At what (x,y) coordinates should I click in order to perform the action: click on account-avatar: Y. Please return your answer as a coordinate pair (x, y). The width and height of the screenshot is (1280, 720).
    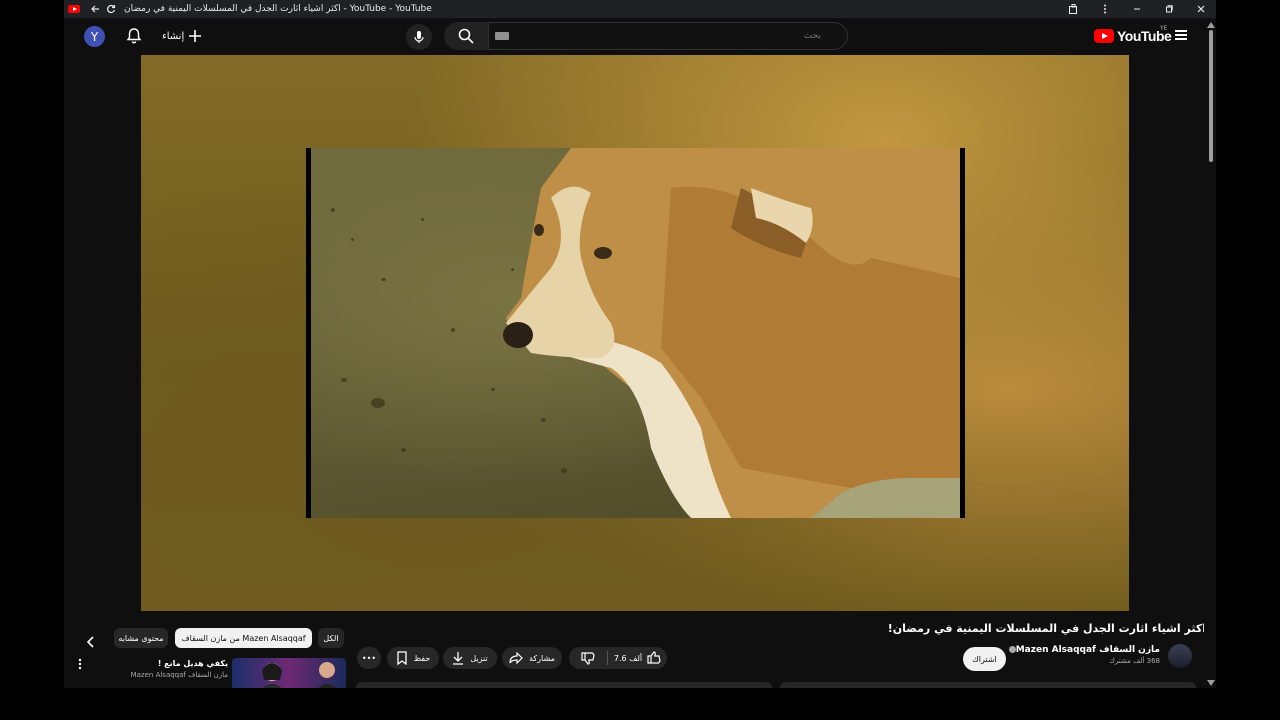
    Looking at the image, I should click on (94, 36).